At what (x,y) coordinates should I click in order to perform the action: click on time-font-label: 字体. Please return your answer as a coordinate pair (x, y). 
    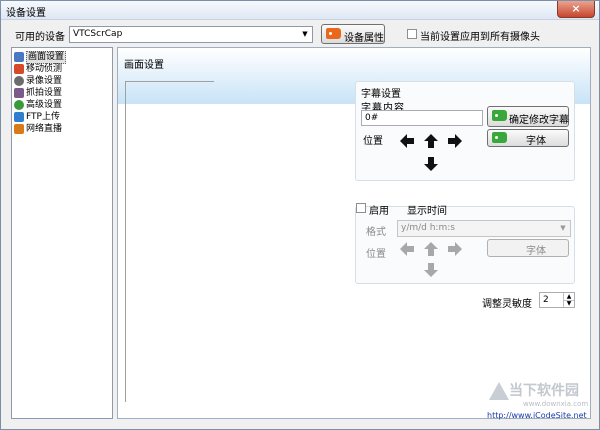
    Looking at the image, I should click on (536, 251).